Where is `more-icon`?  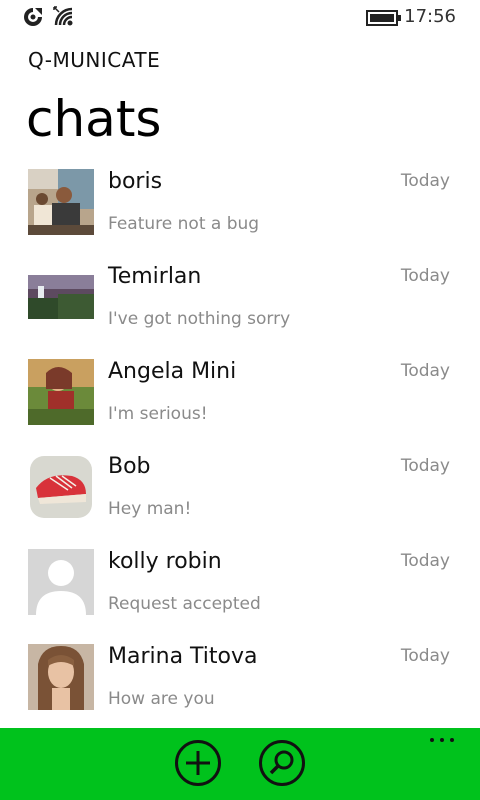
more-icon is located at coordinates (443, 741).